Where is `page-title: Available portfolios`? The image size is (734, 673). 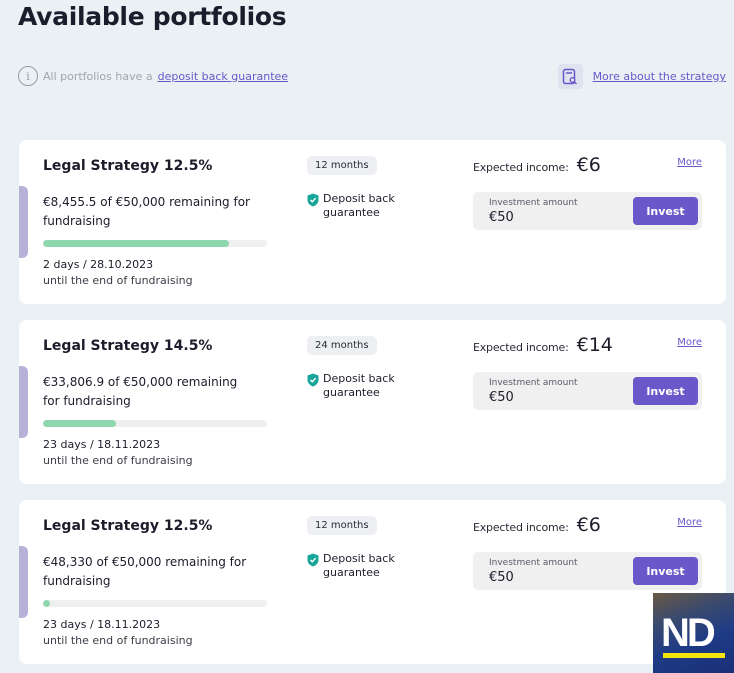
page-title: Available portfolios is located at coordinates (152, 16).